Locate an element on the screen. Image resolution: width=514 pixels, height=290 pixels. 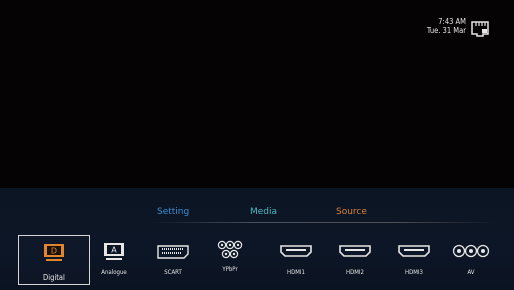
source-label: Analogue is located at coordinates (114, 272).